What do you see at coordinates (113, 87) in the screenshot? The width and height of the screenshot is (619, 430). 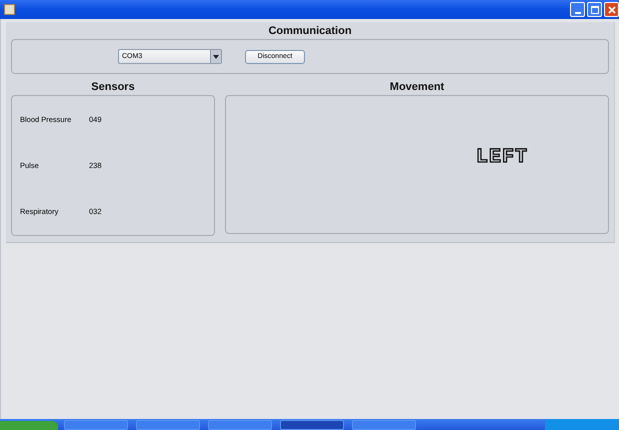 I see `section-title: Sensors` at bounding box center [113, 87].